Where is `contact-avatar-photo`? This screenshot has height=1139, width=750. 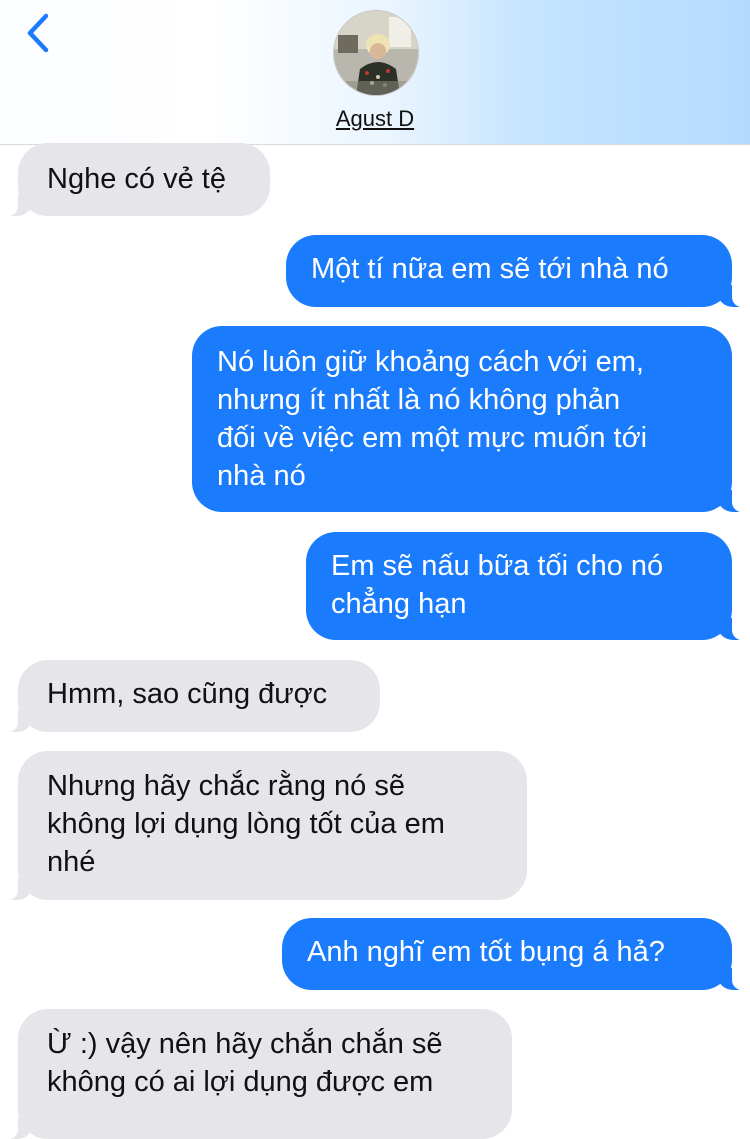
contact-avatar-photo is located at coordinates (376, 53).